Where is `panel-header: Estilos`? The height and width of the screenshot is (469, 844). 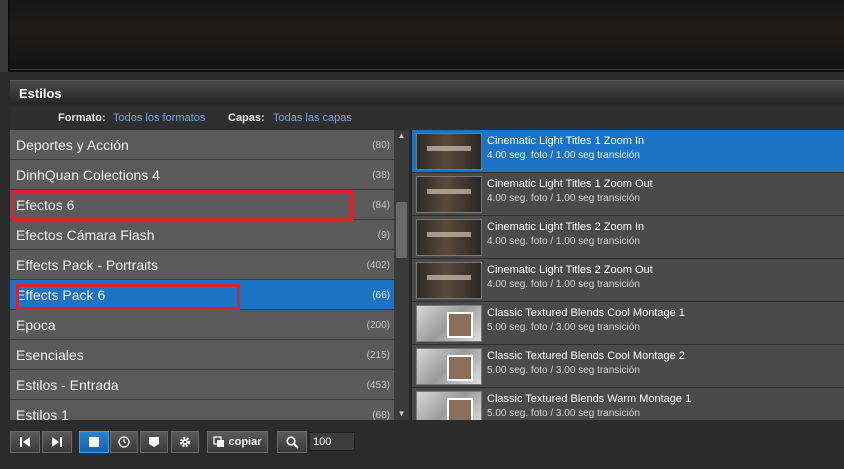 panel-header: Estilos is located at coordinates (427, 92).